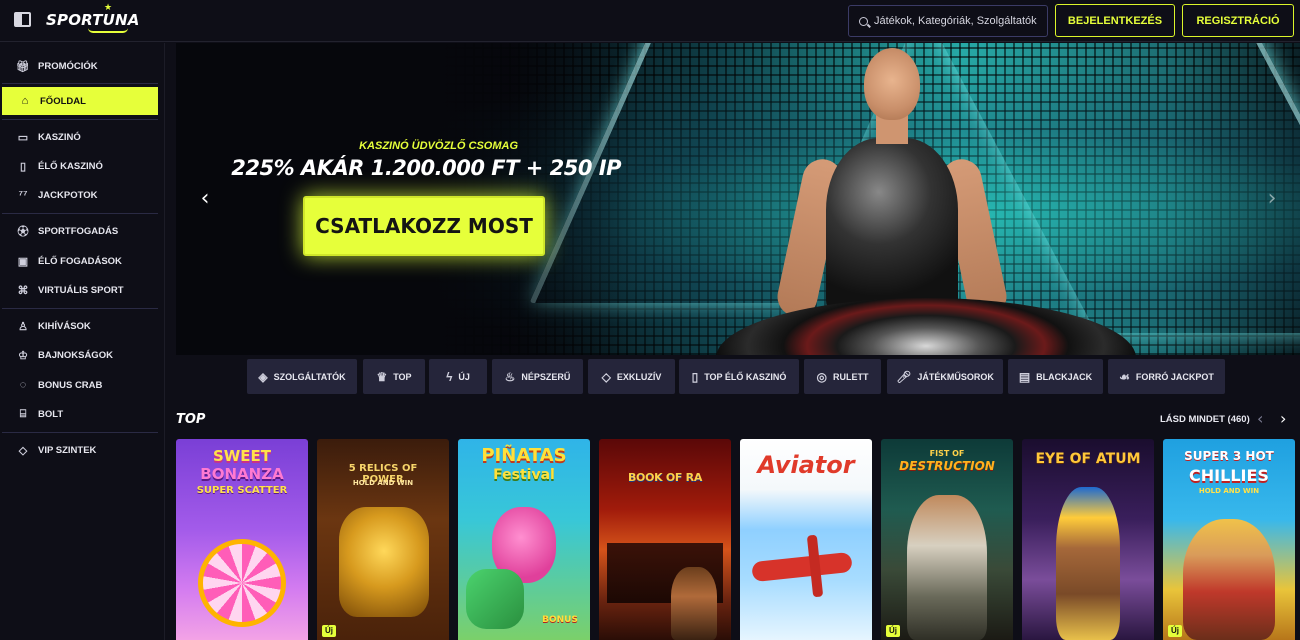  Describe the element at coordinates (242, 474) in the screenshot. I see `game-title: BONANZA` at that location.